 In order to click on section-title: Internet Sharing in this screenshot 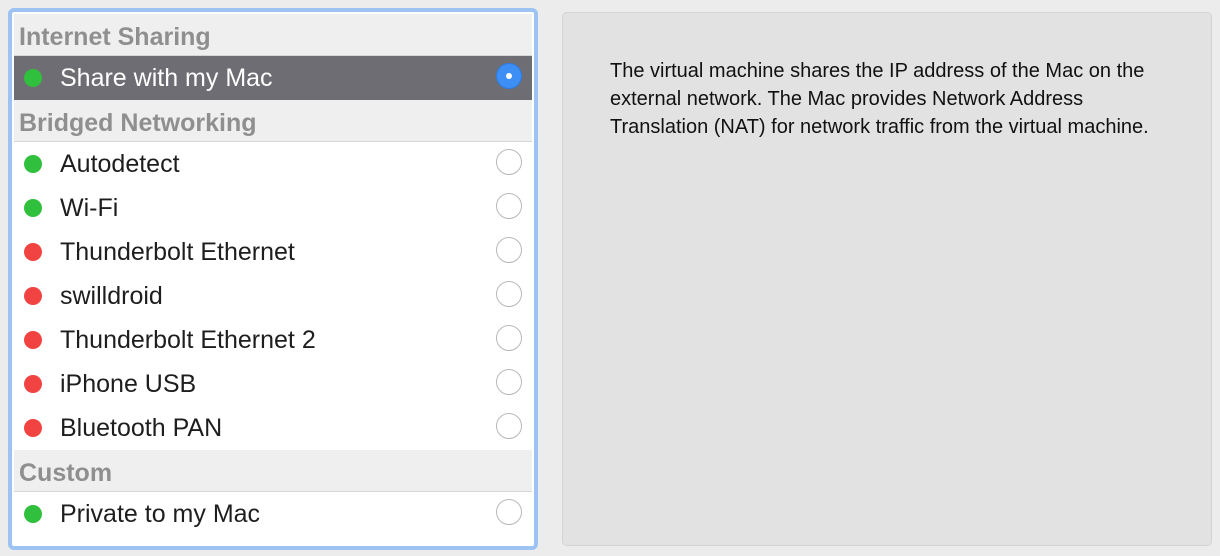, I will do `click(115, 37)`.